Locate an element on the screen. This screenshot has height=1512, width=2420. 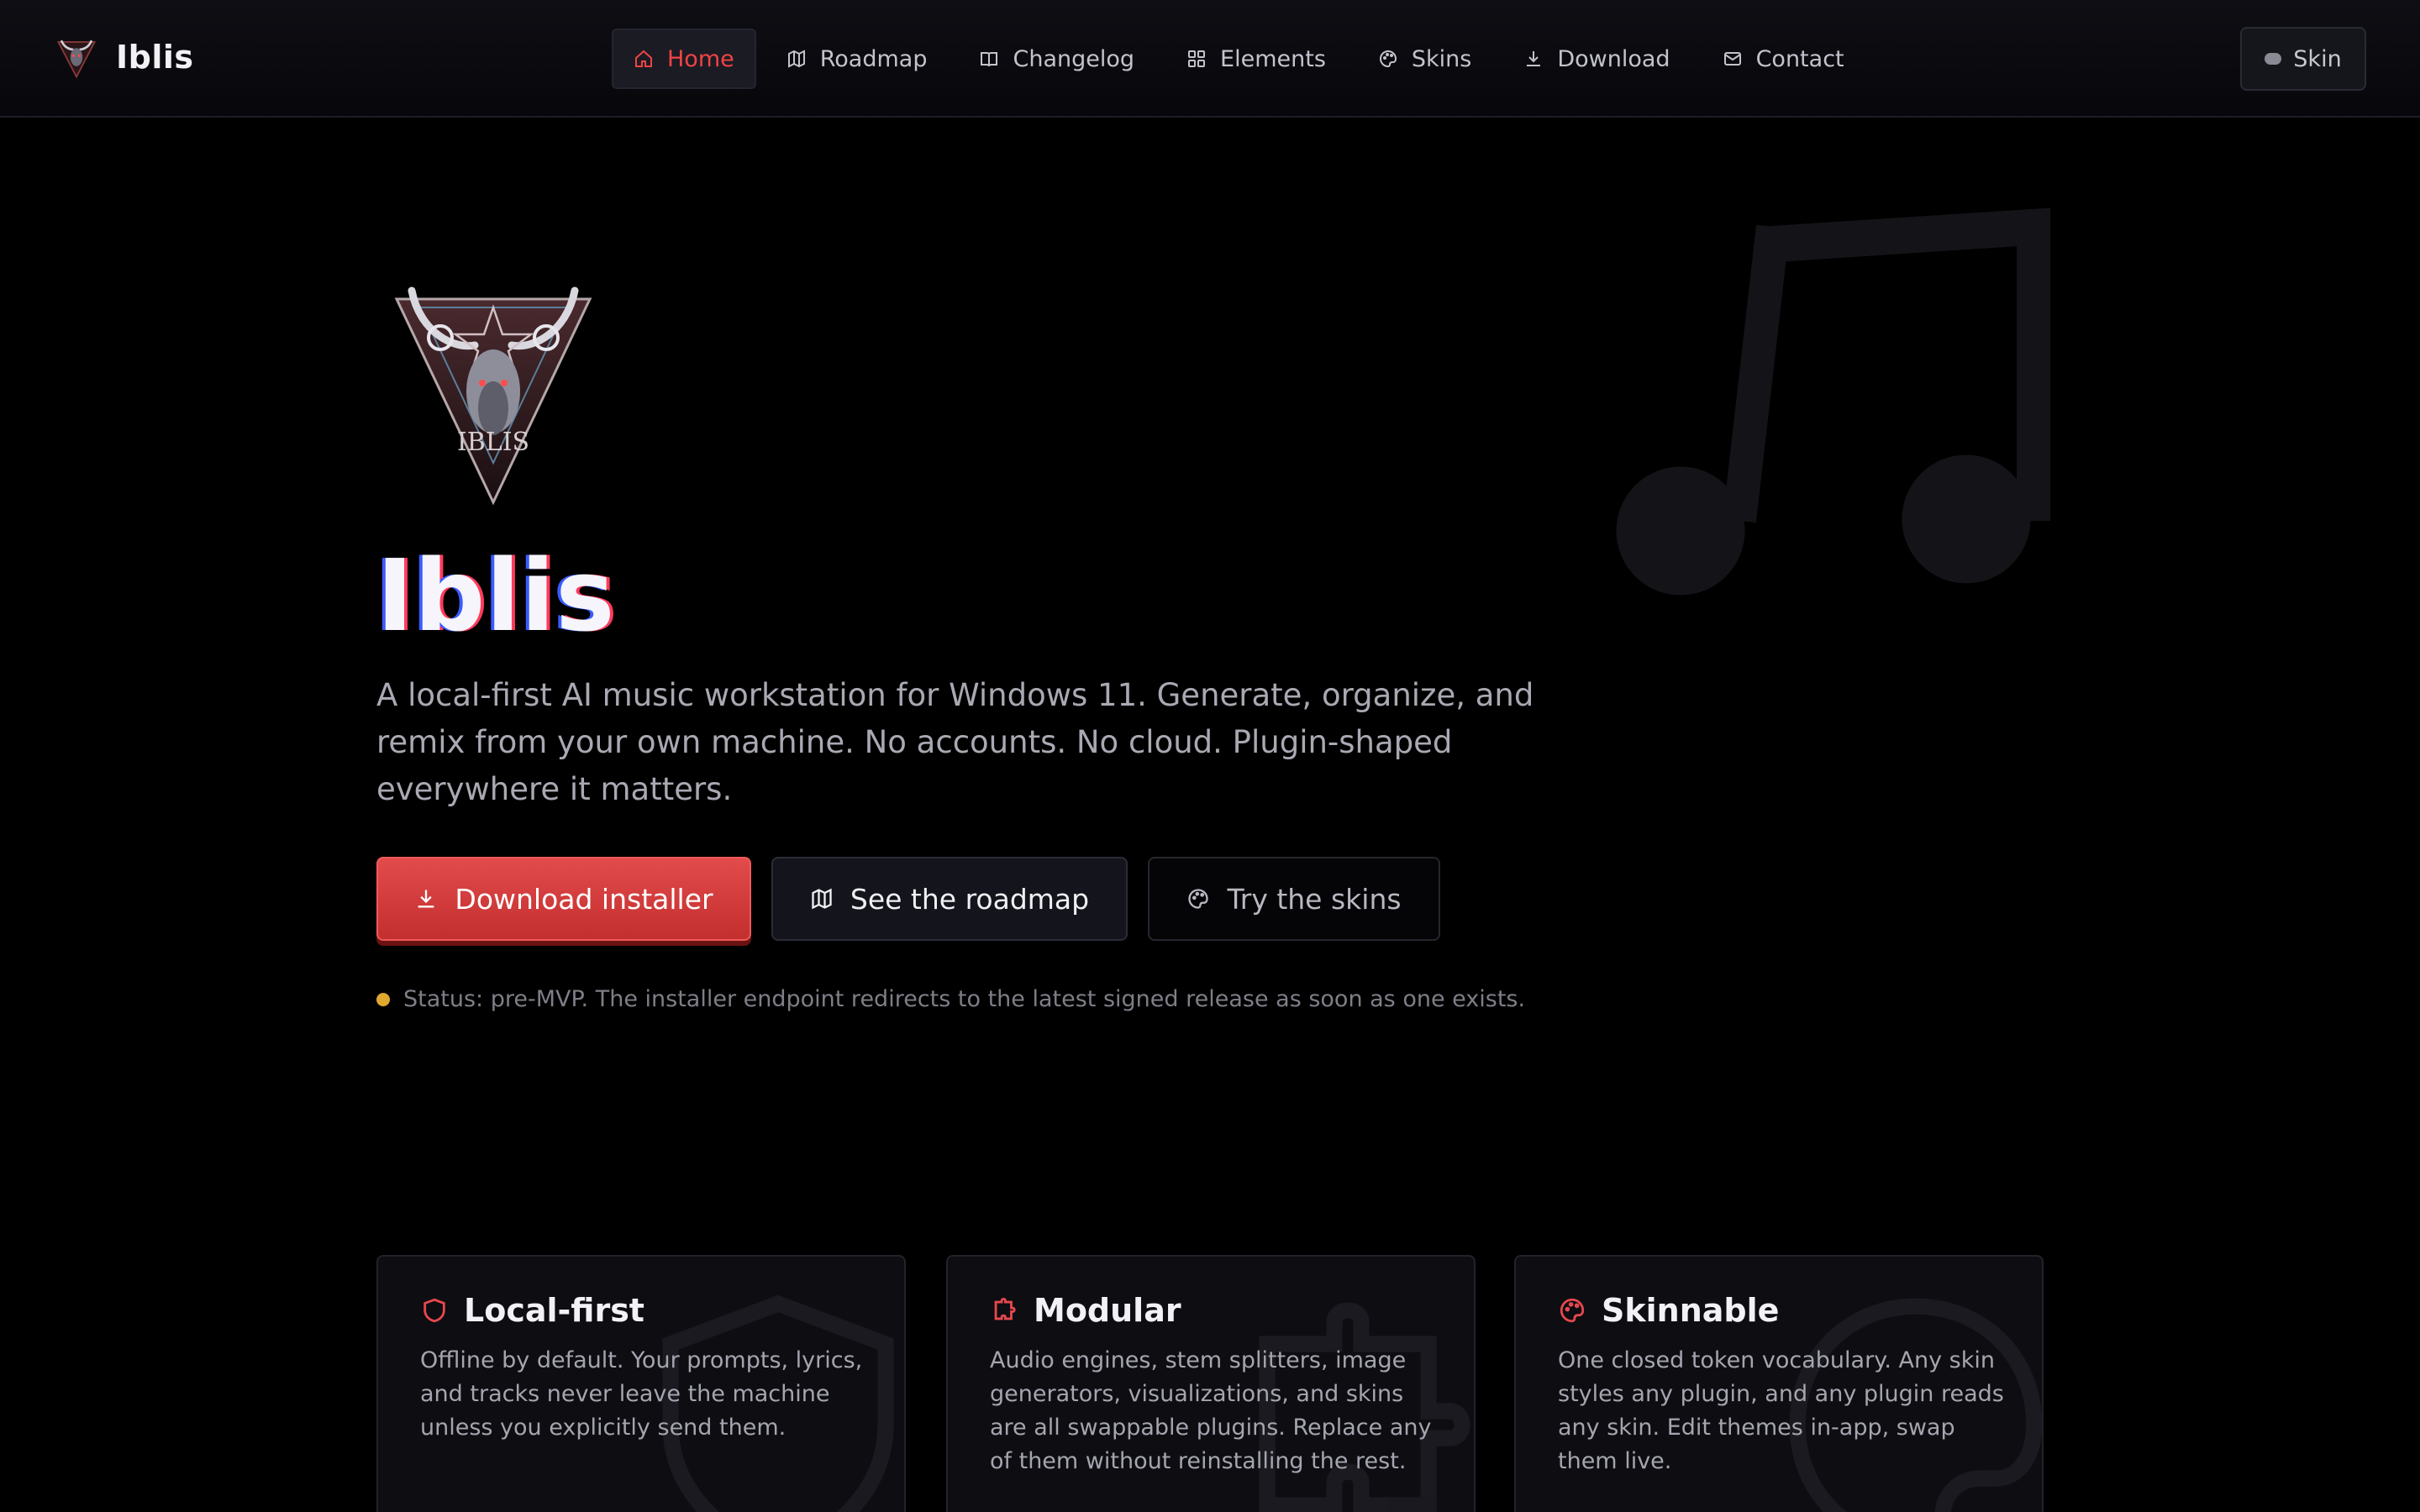
nav-contact: Contact is located at coordinates (1784, 59).